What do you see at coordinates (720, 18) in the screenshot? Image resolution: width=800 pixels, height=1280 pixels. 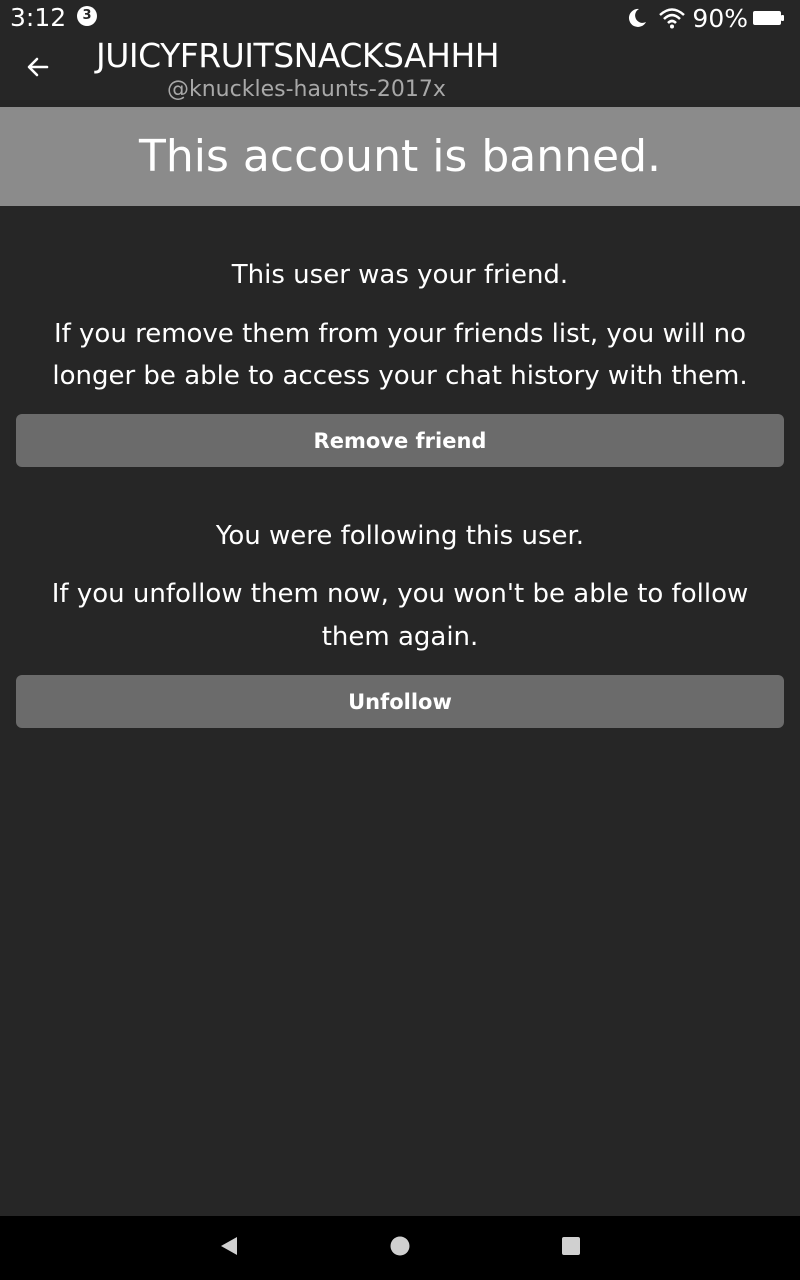 I see `battery-percent: 90%` at bounding box center [720, 18].